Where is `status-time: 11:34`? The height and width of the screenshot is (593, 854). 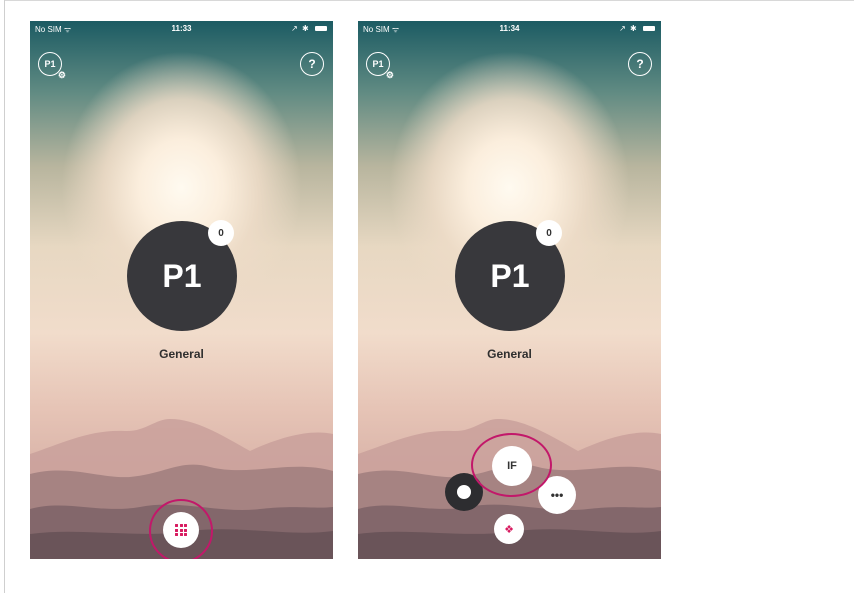 status-time: 11:34 is located at coordinates (509, 28).